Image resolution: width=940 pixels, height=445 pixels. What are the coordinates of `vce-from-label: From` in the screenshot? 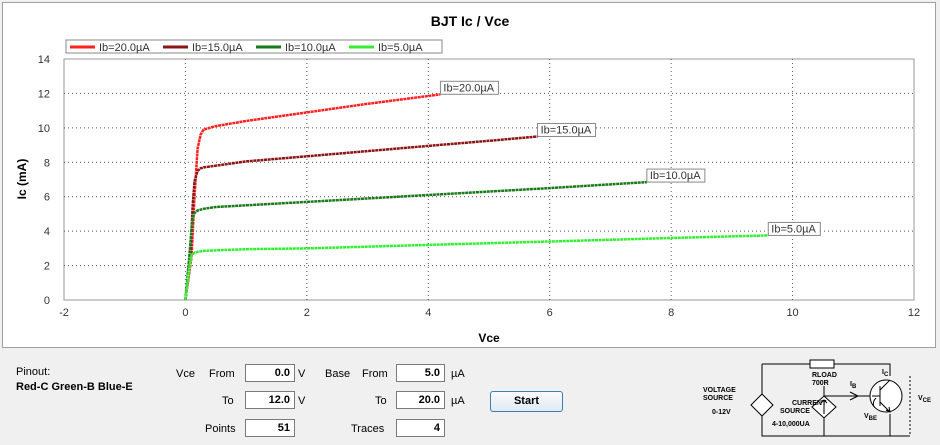 It's located at (222, 374).